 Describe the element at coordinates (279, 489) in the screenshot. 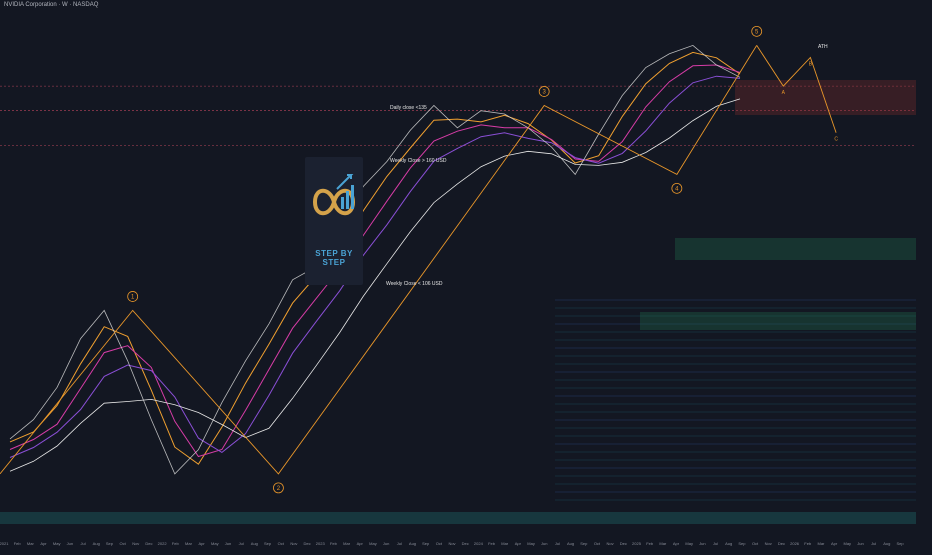

I see `wave-label-2: 2` at that location.